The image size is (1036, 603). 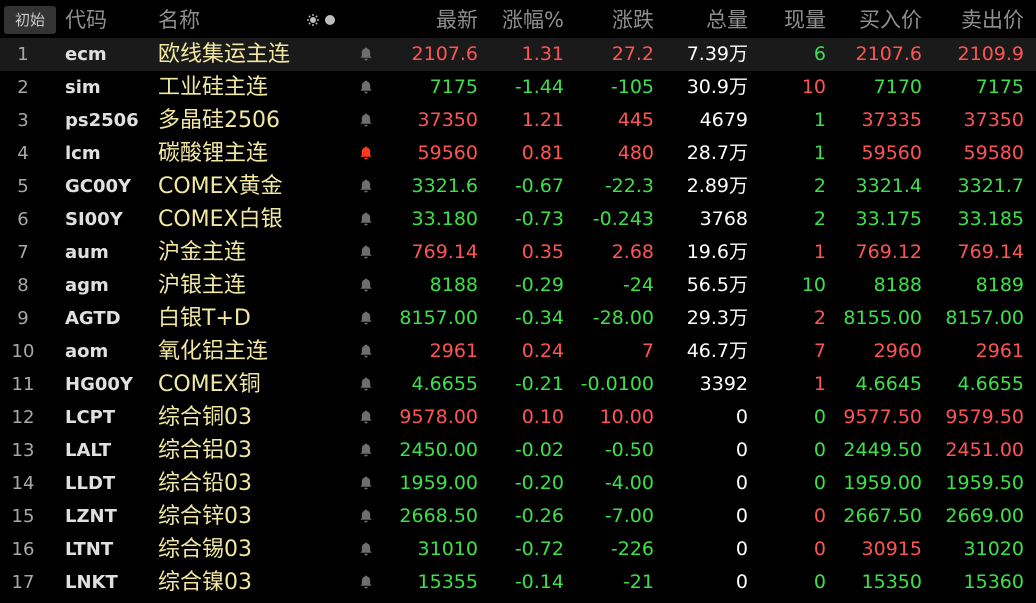 What do you see at coordinates (629, 516) in the screenshot?
I see `row-change: -7.00` at bounding box center [629, 516].